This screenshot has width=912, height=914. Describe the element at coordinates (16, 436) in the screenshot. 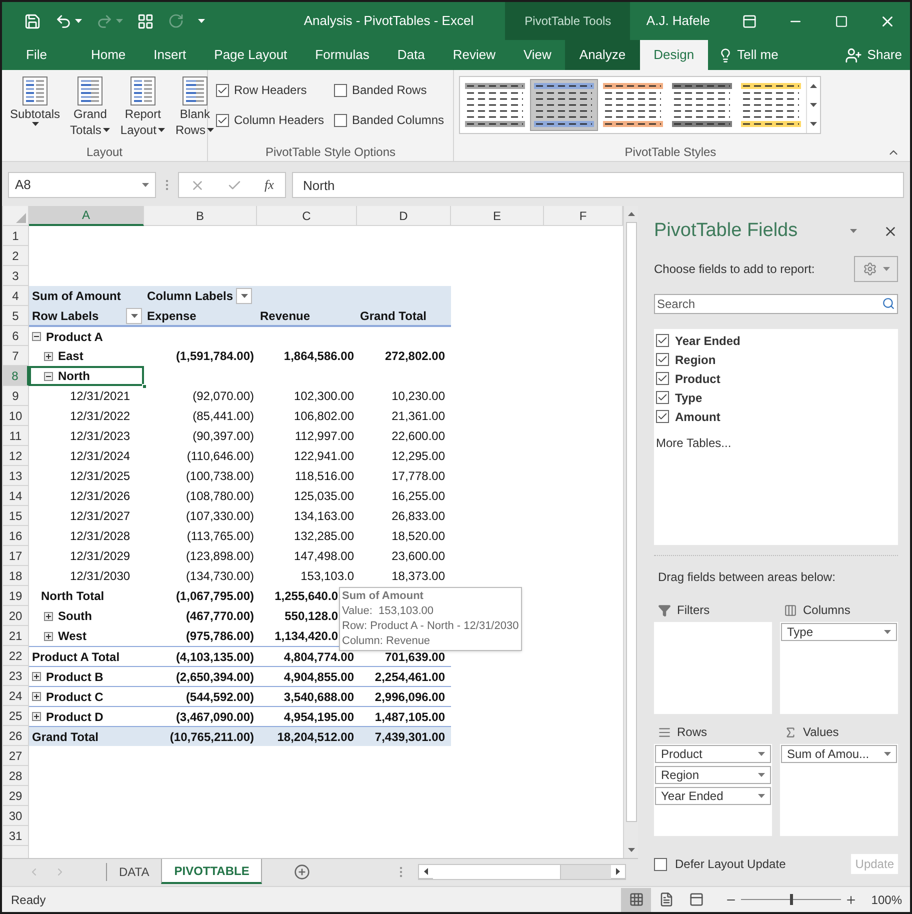

I see `row-number: 11` at that location.